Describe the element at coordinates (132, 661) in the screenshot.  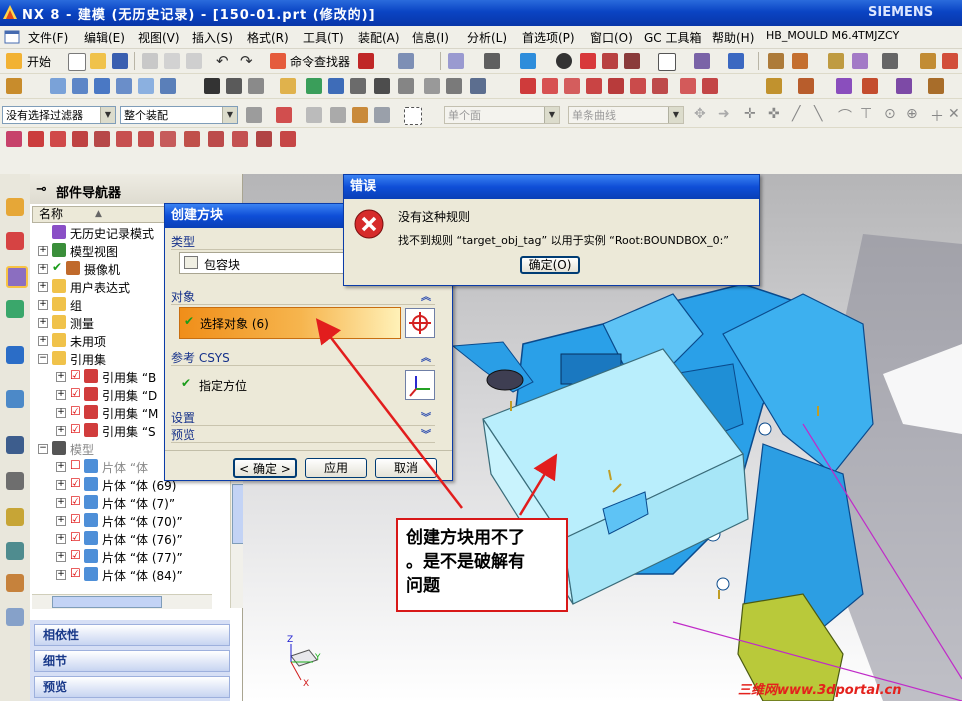
I see `details-panel: 细节` at that location.